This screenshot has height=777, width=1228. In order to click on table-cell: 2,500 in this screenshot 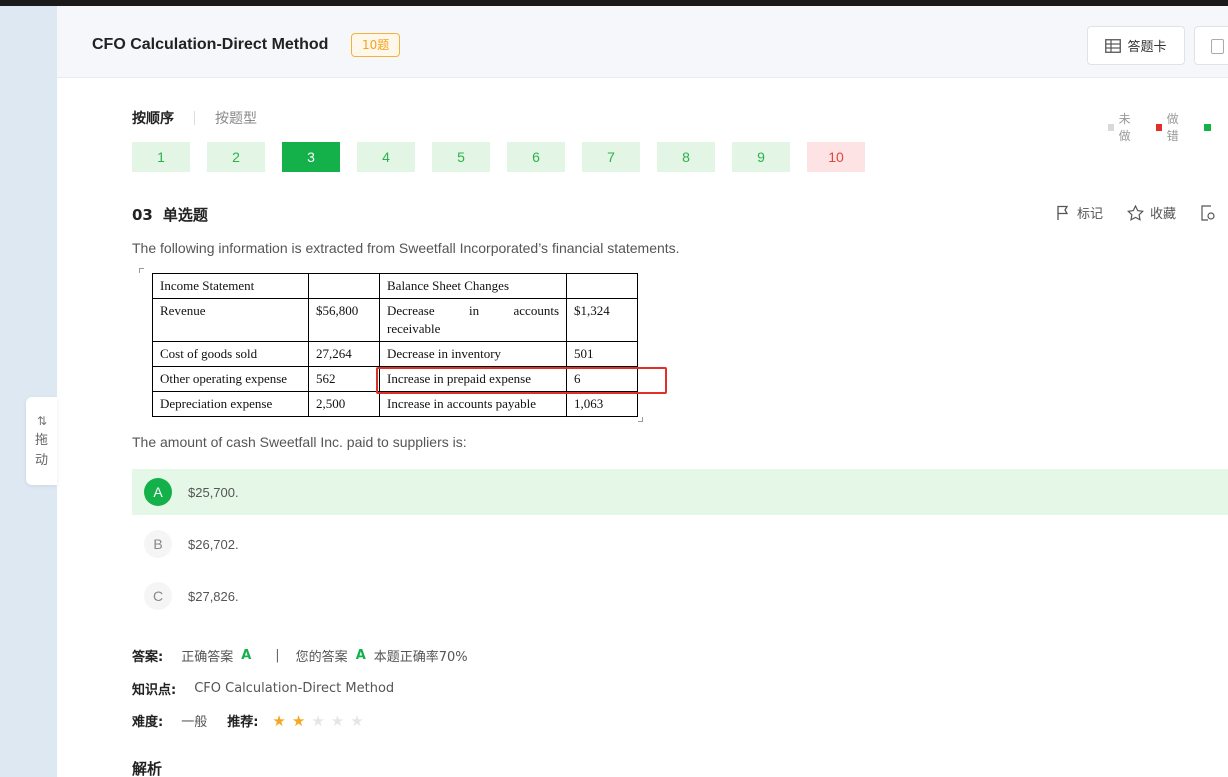, I will do `click(344, 404)`.